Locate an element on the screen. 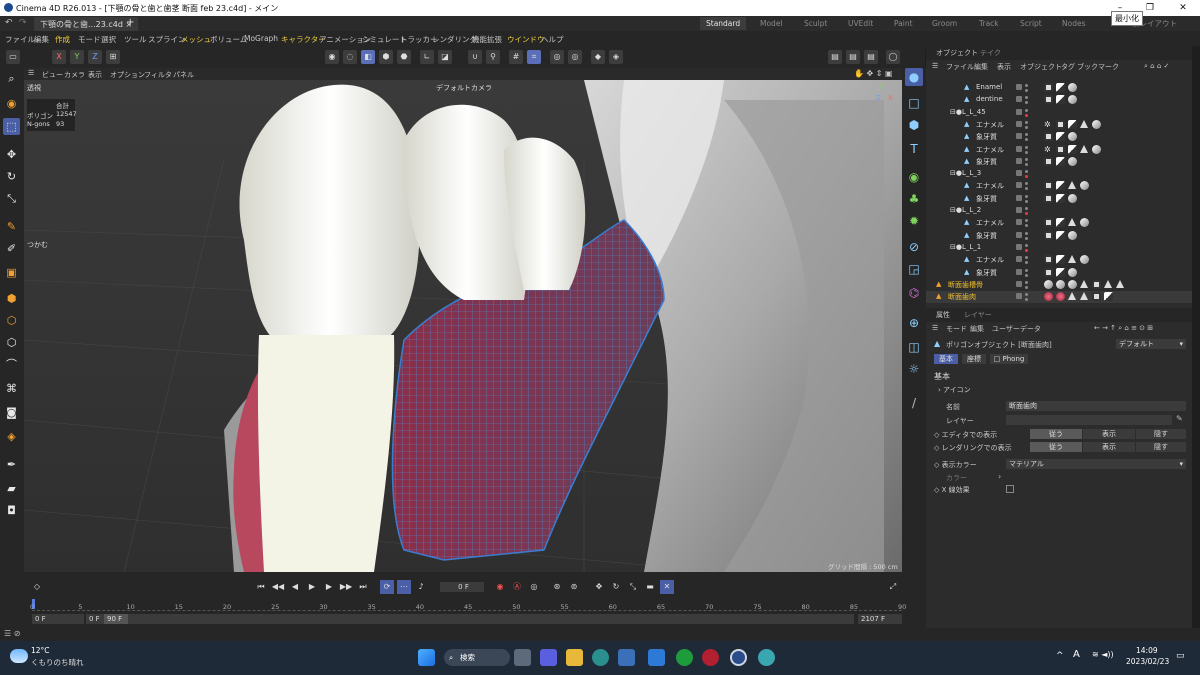 The image size is (1200, 675). store-icon is located at coordinates (626, 657).